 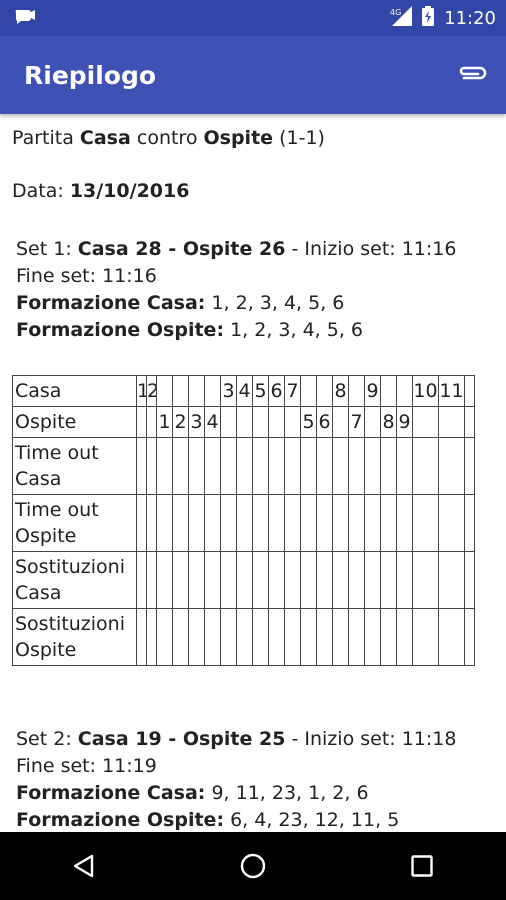 What do you see at coordinates (429, 249) in the screenshot?
I see `start-time: 11:16` at bounding box center [429, 249].